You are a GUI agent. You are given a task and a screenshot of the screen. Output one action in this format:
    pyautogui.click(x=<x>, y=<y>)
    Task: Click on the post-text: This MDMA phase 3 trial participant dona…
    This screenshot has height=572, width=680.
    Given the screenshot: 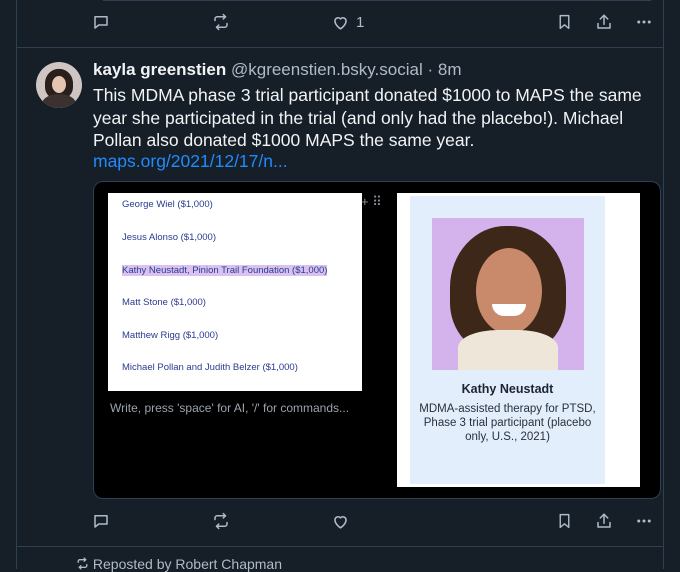 What is the action you would take?
    pyautogui.click(x=367, y=117)
    